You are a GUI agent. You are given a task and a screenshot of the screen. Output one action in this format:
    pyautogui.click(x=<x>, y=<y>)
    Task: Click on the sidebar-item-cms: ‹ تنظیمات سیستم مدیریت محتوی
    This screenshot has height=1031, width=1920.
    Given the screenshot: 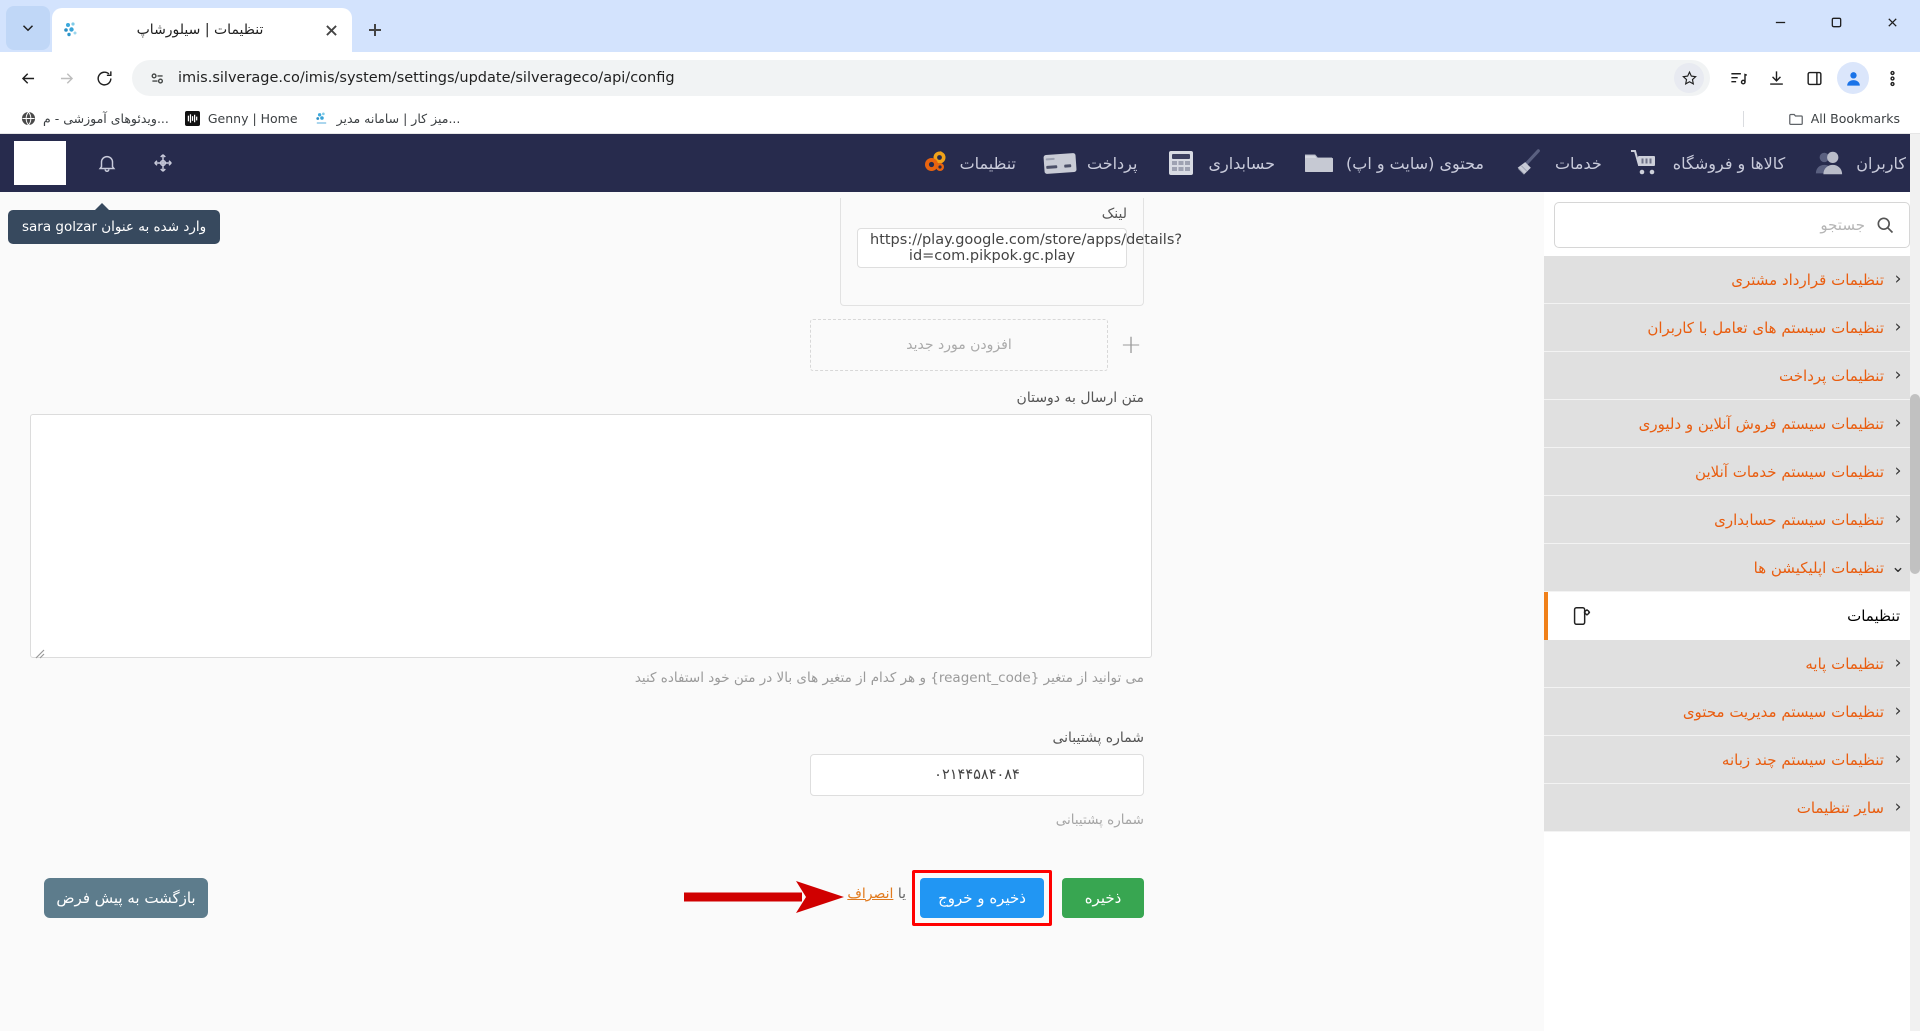 What is the action you would take?
    pyautogui.click(x=1732, y=712)
    